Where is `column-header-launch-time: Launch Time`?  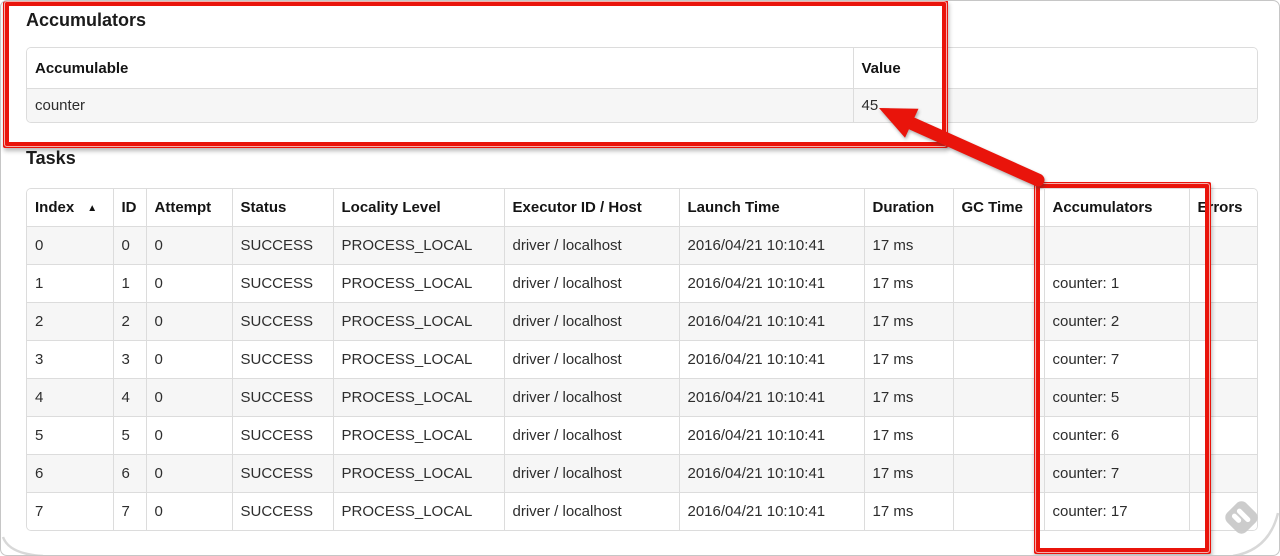
column-header-launch-time: Launch Time is located at coordinates (771, 208).